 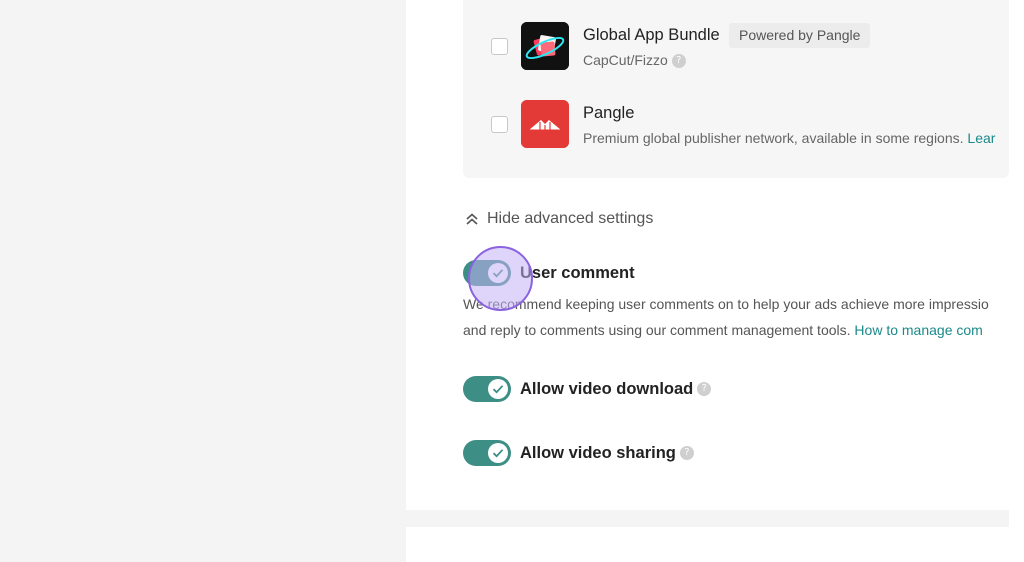 I want to click on video-sharing-label: Allow video sharing, so click(x=598, y=452).